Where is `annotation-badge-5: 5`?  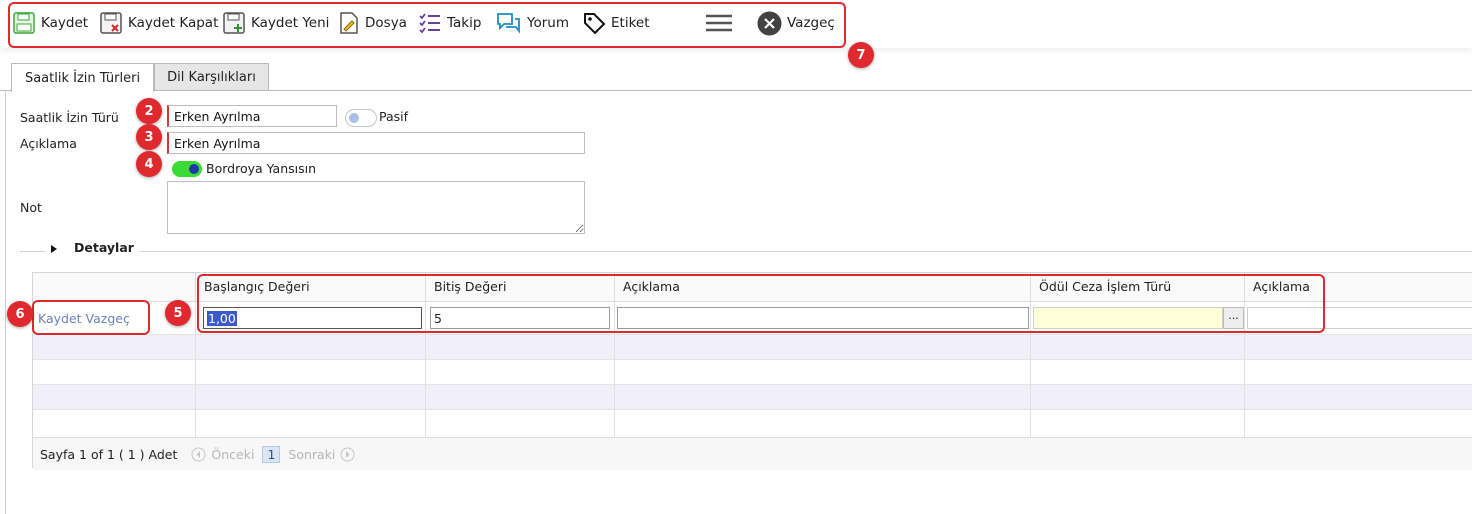
annotation-badge-5: 5 is located at coordinates (178, 313).